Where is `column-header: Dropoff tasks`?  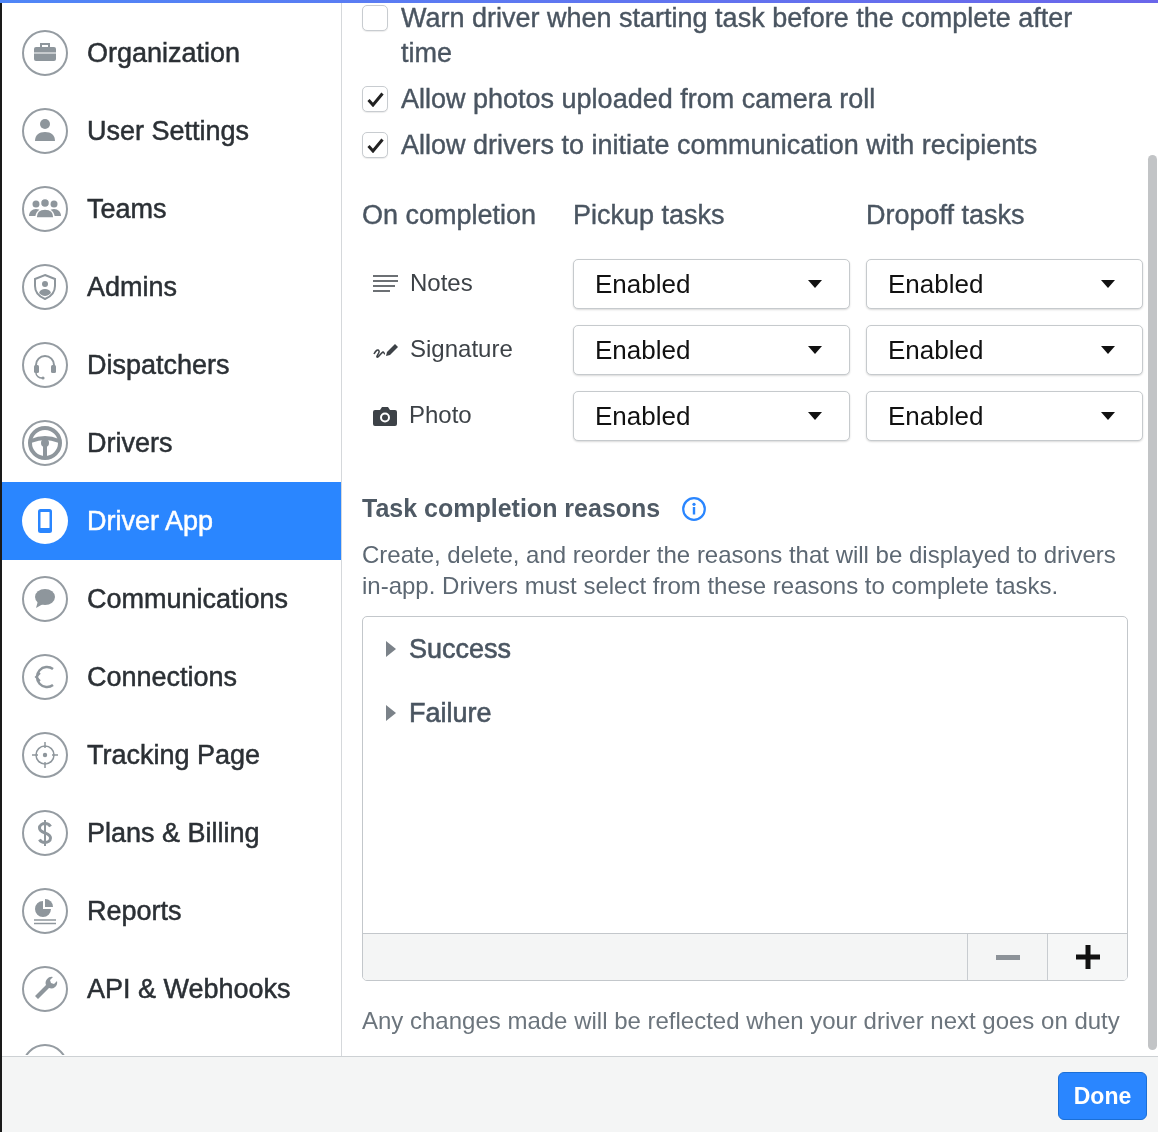 column-header: Dropoff tasks is located at coordinates (945, 215).